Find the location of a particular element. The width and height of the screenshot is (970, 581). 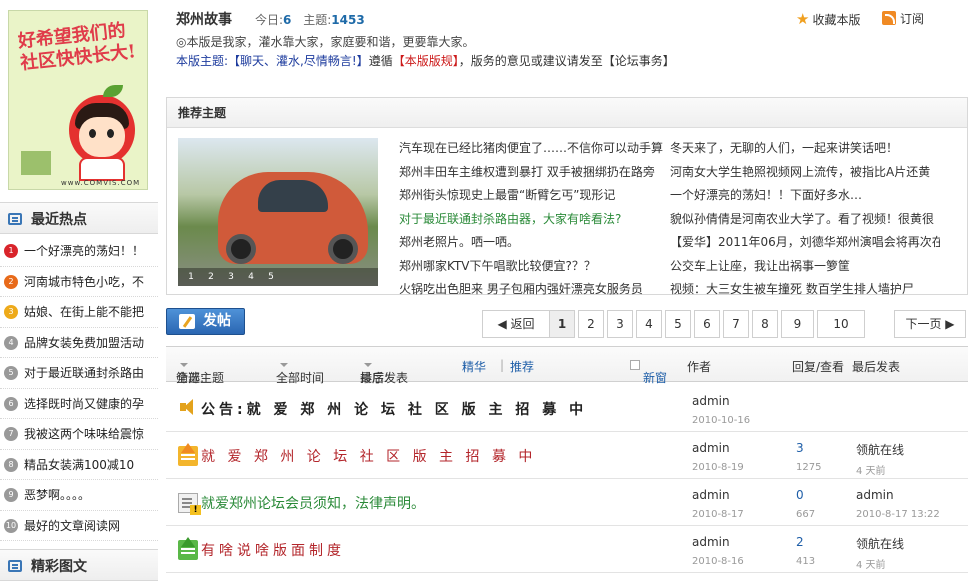

hot-topic-item: 1 一个好漂亮的荡妇！！ is located at coordinates (79, 251).